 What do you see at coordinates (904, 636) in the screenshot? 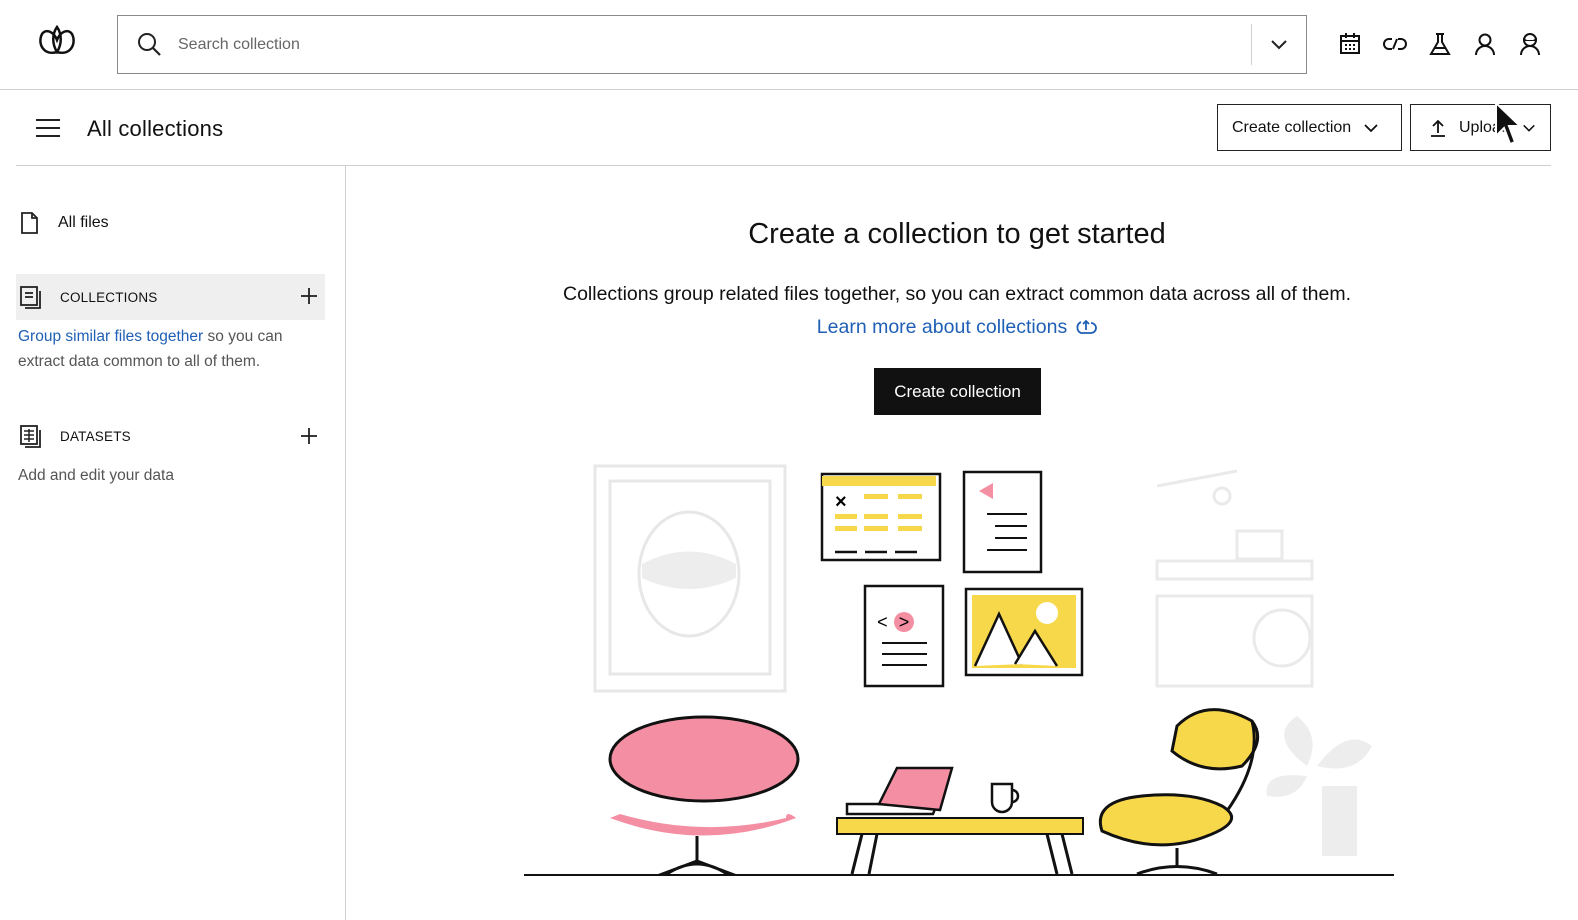
I see `code-doc-icon: < >` at bounding box center [904, 636].